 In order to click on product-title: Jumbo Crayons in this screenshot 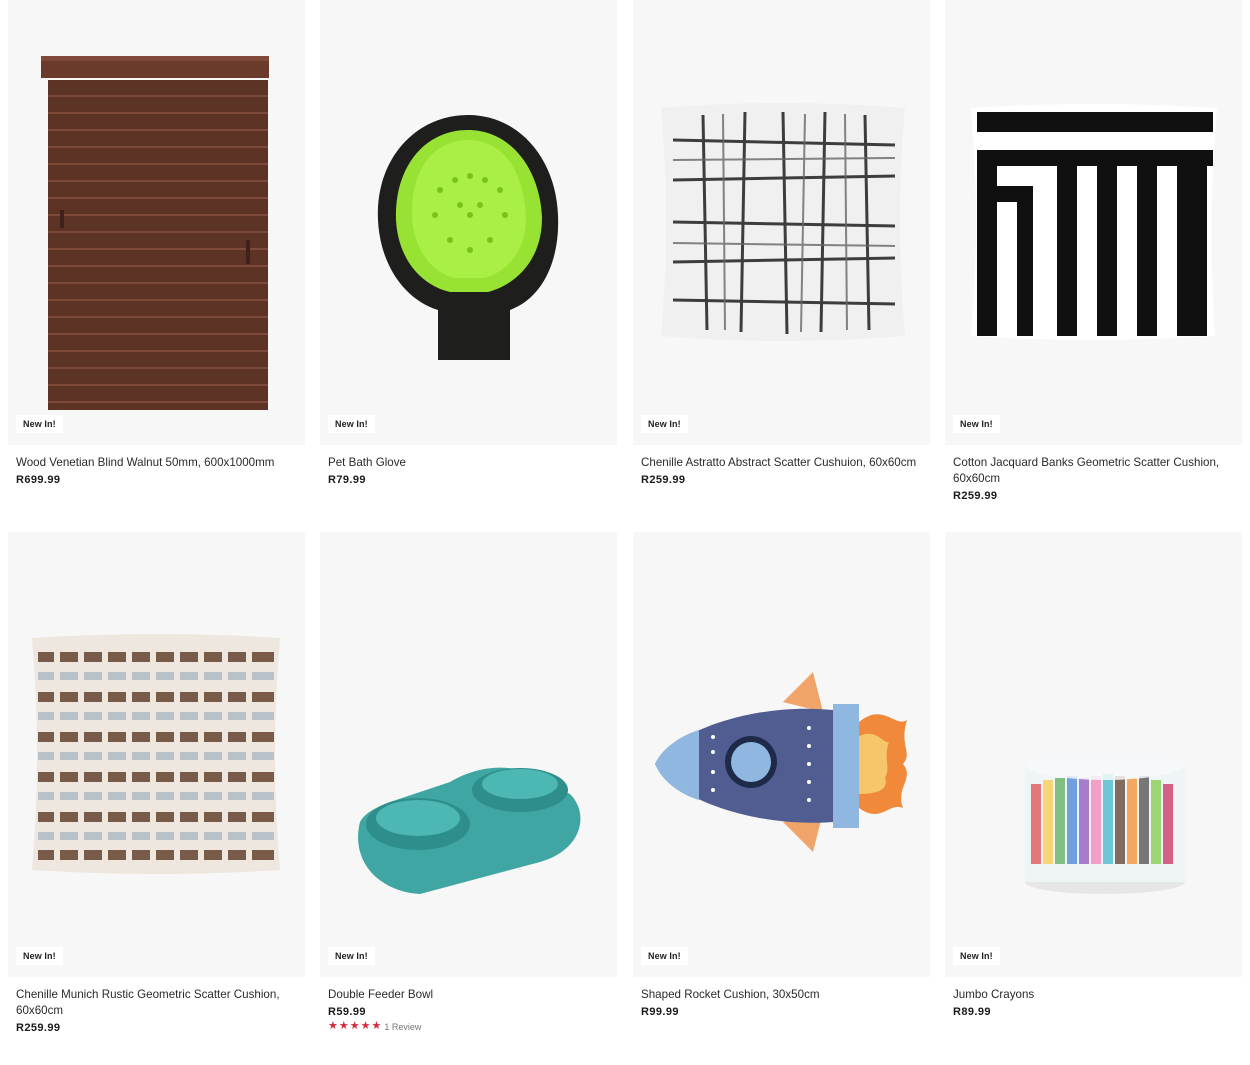, I will do `click(1093, 995)`.